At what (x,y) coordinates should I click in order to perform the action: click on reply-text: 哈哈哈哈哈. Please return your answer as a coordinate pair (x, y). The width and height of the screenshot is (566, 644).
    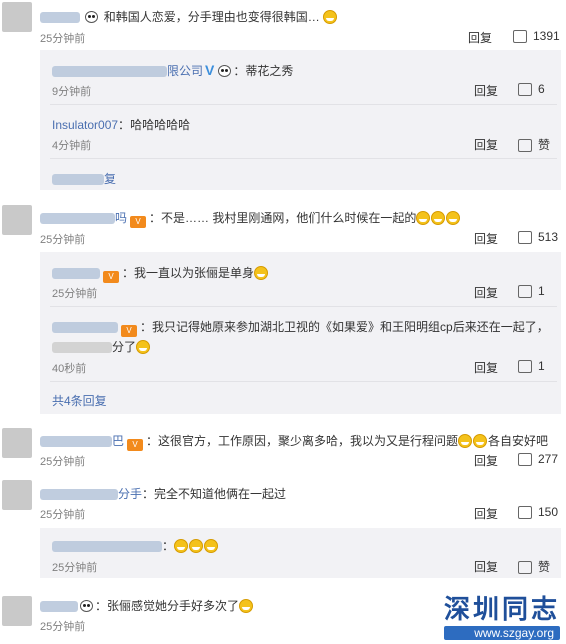
    Looking at the image, I should click on (160, 125).